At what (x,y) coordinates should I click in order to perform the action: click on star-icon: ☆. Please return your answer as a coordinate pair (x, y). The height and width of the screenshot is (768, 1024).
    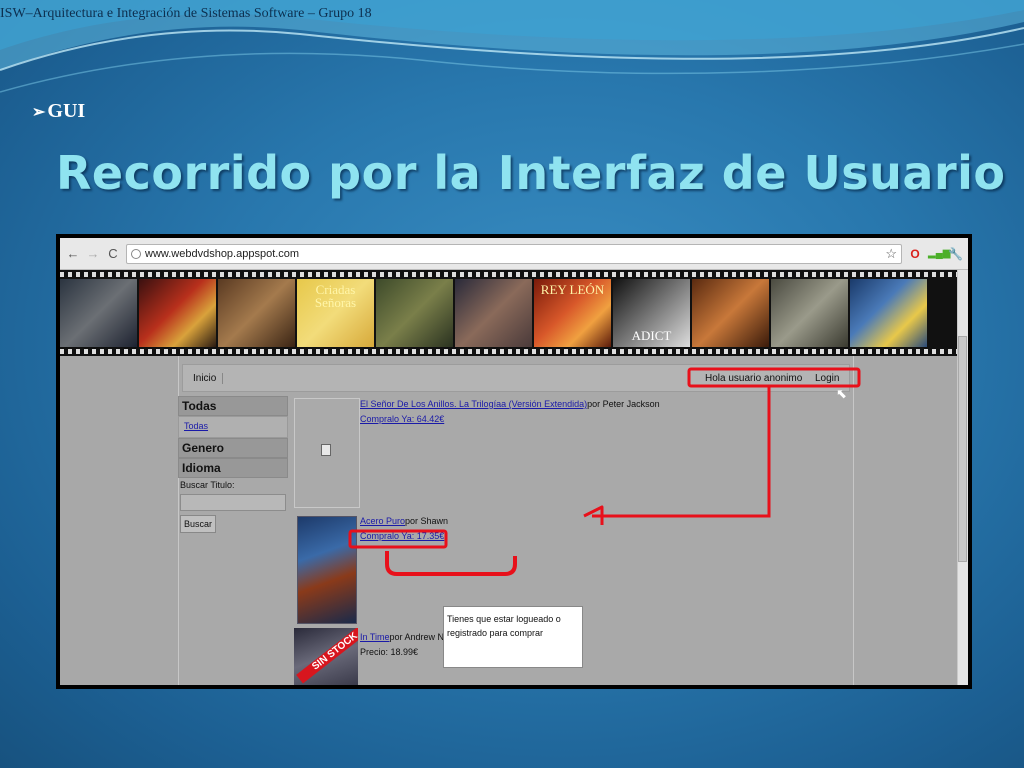
    Looking at the image, I should click on (891, 254).